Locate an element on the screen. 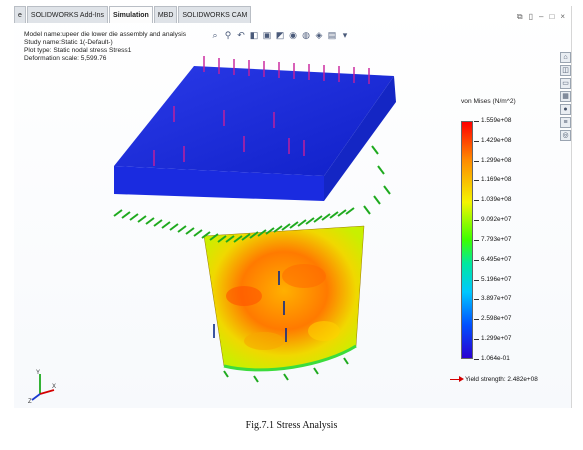  figure-caption: Fig.7.1 Stress Analysis is located at coordinates (291, 425).